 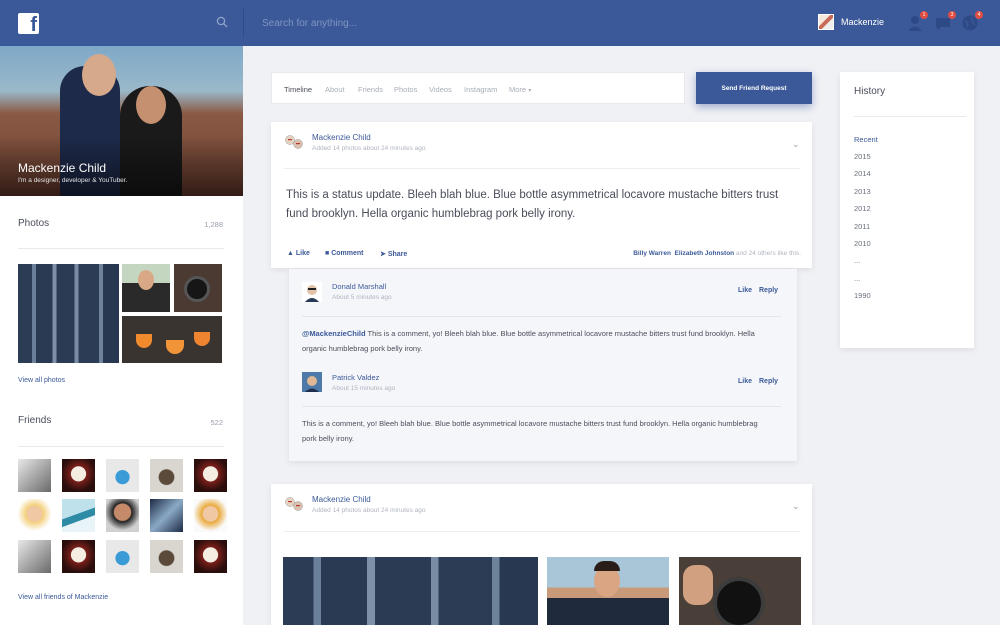 I want to click on friends-divider, so click(x=121, y=446).